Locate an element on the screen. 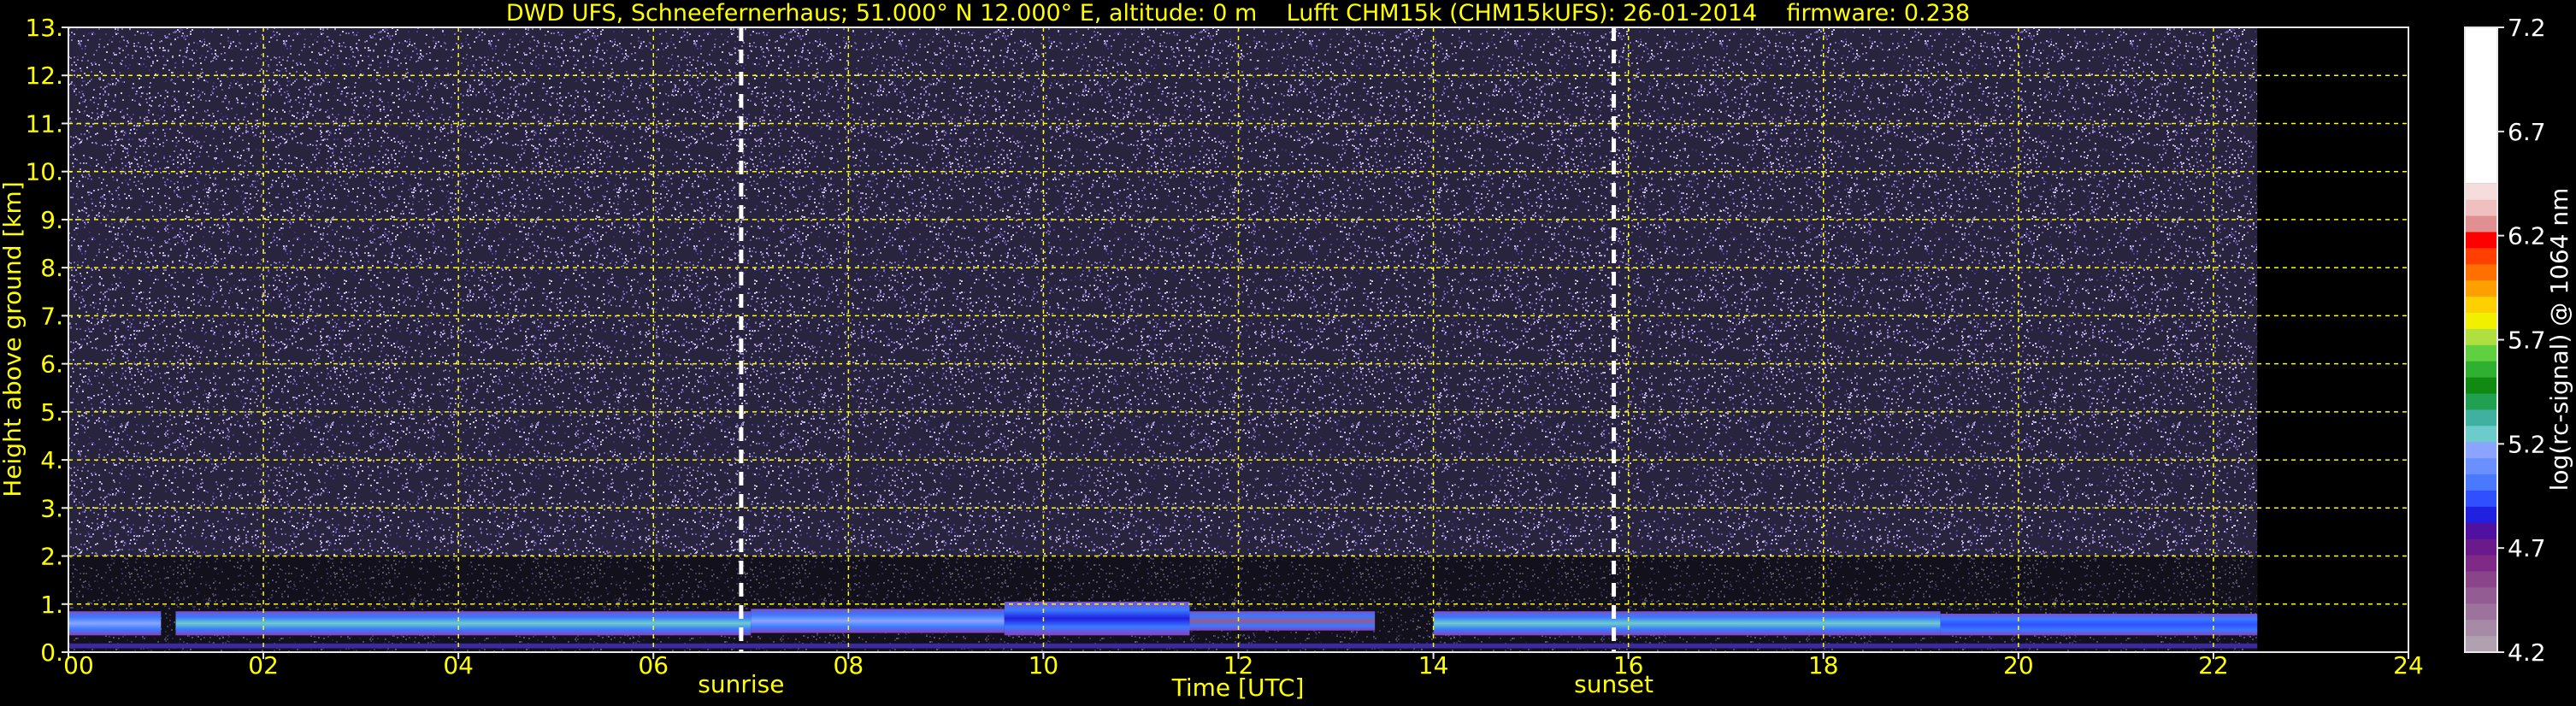  x-tick-label: 22 is located at coordinates (2213, 665).